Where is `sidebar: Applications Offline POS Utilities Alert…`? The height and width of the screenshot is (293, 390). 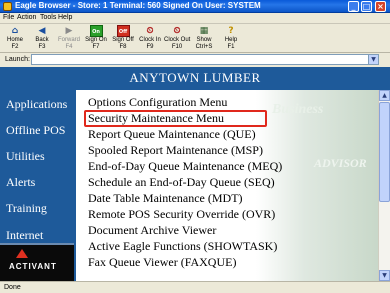 sidebar: Applications Offline POS Utilities Alert… is located at coordinates (37, 185).